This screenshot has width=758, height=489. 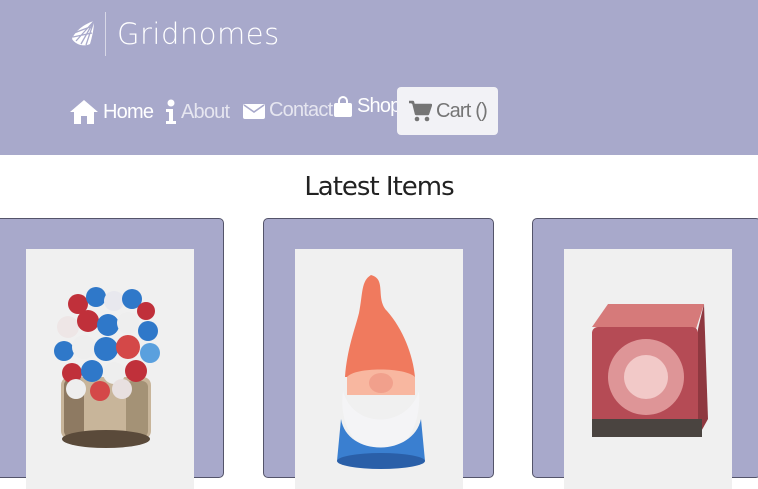 I want to click on nav-home: Home, so click(x=111, y=112).